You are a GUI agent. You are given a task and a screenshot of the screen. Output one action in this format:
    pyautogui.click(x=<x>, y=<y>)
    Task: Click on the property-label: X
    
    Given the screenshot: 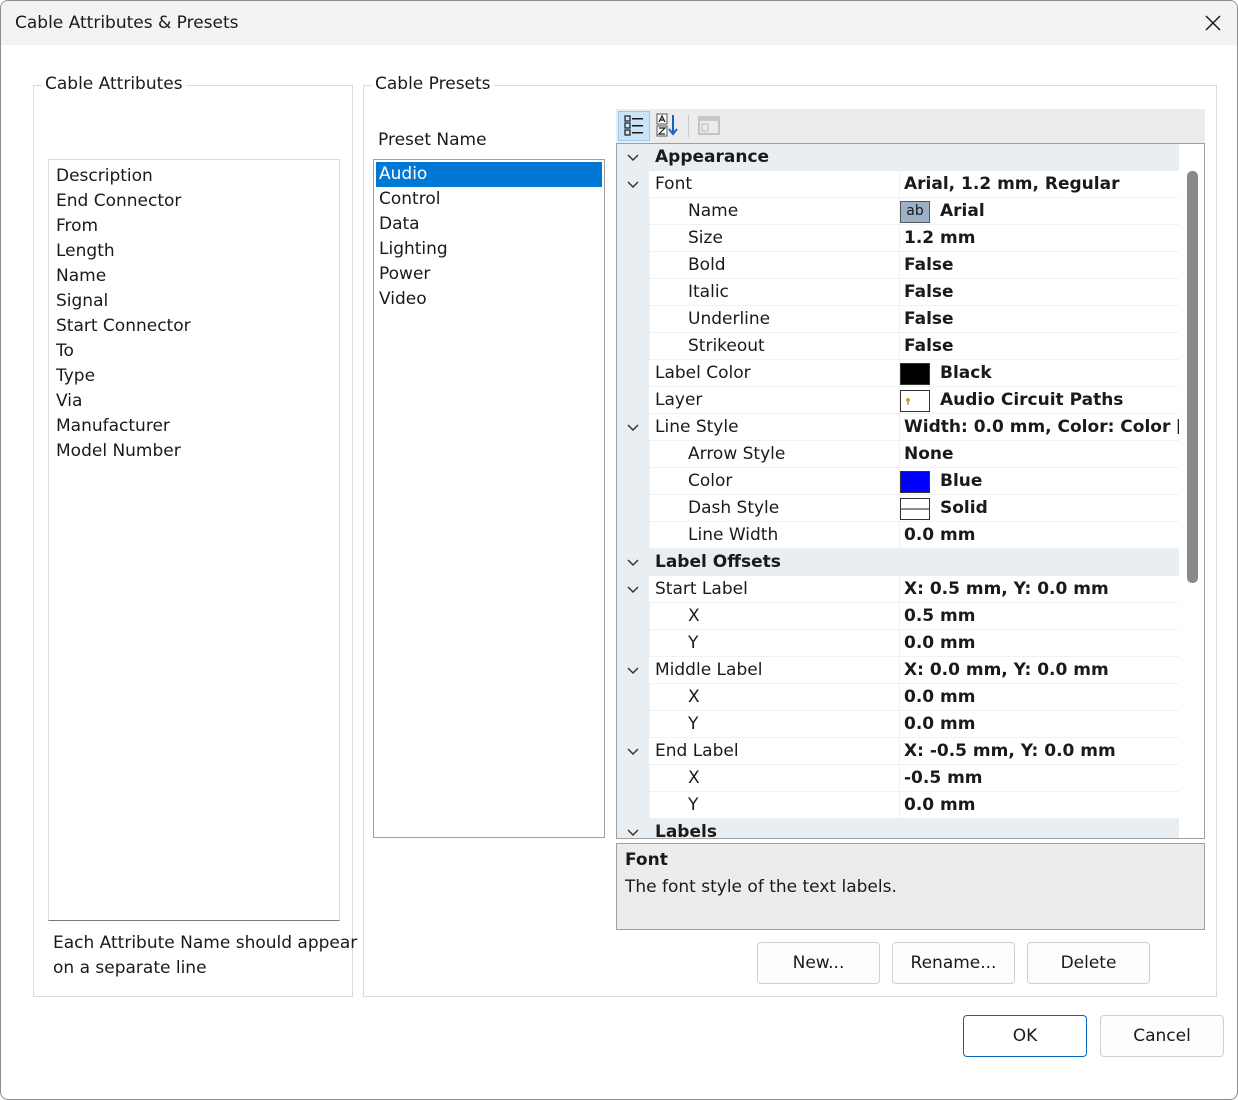 What is the action you would take?
    pyautogui.click(x=774, y=697)
    